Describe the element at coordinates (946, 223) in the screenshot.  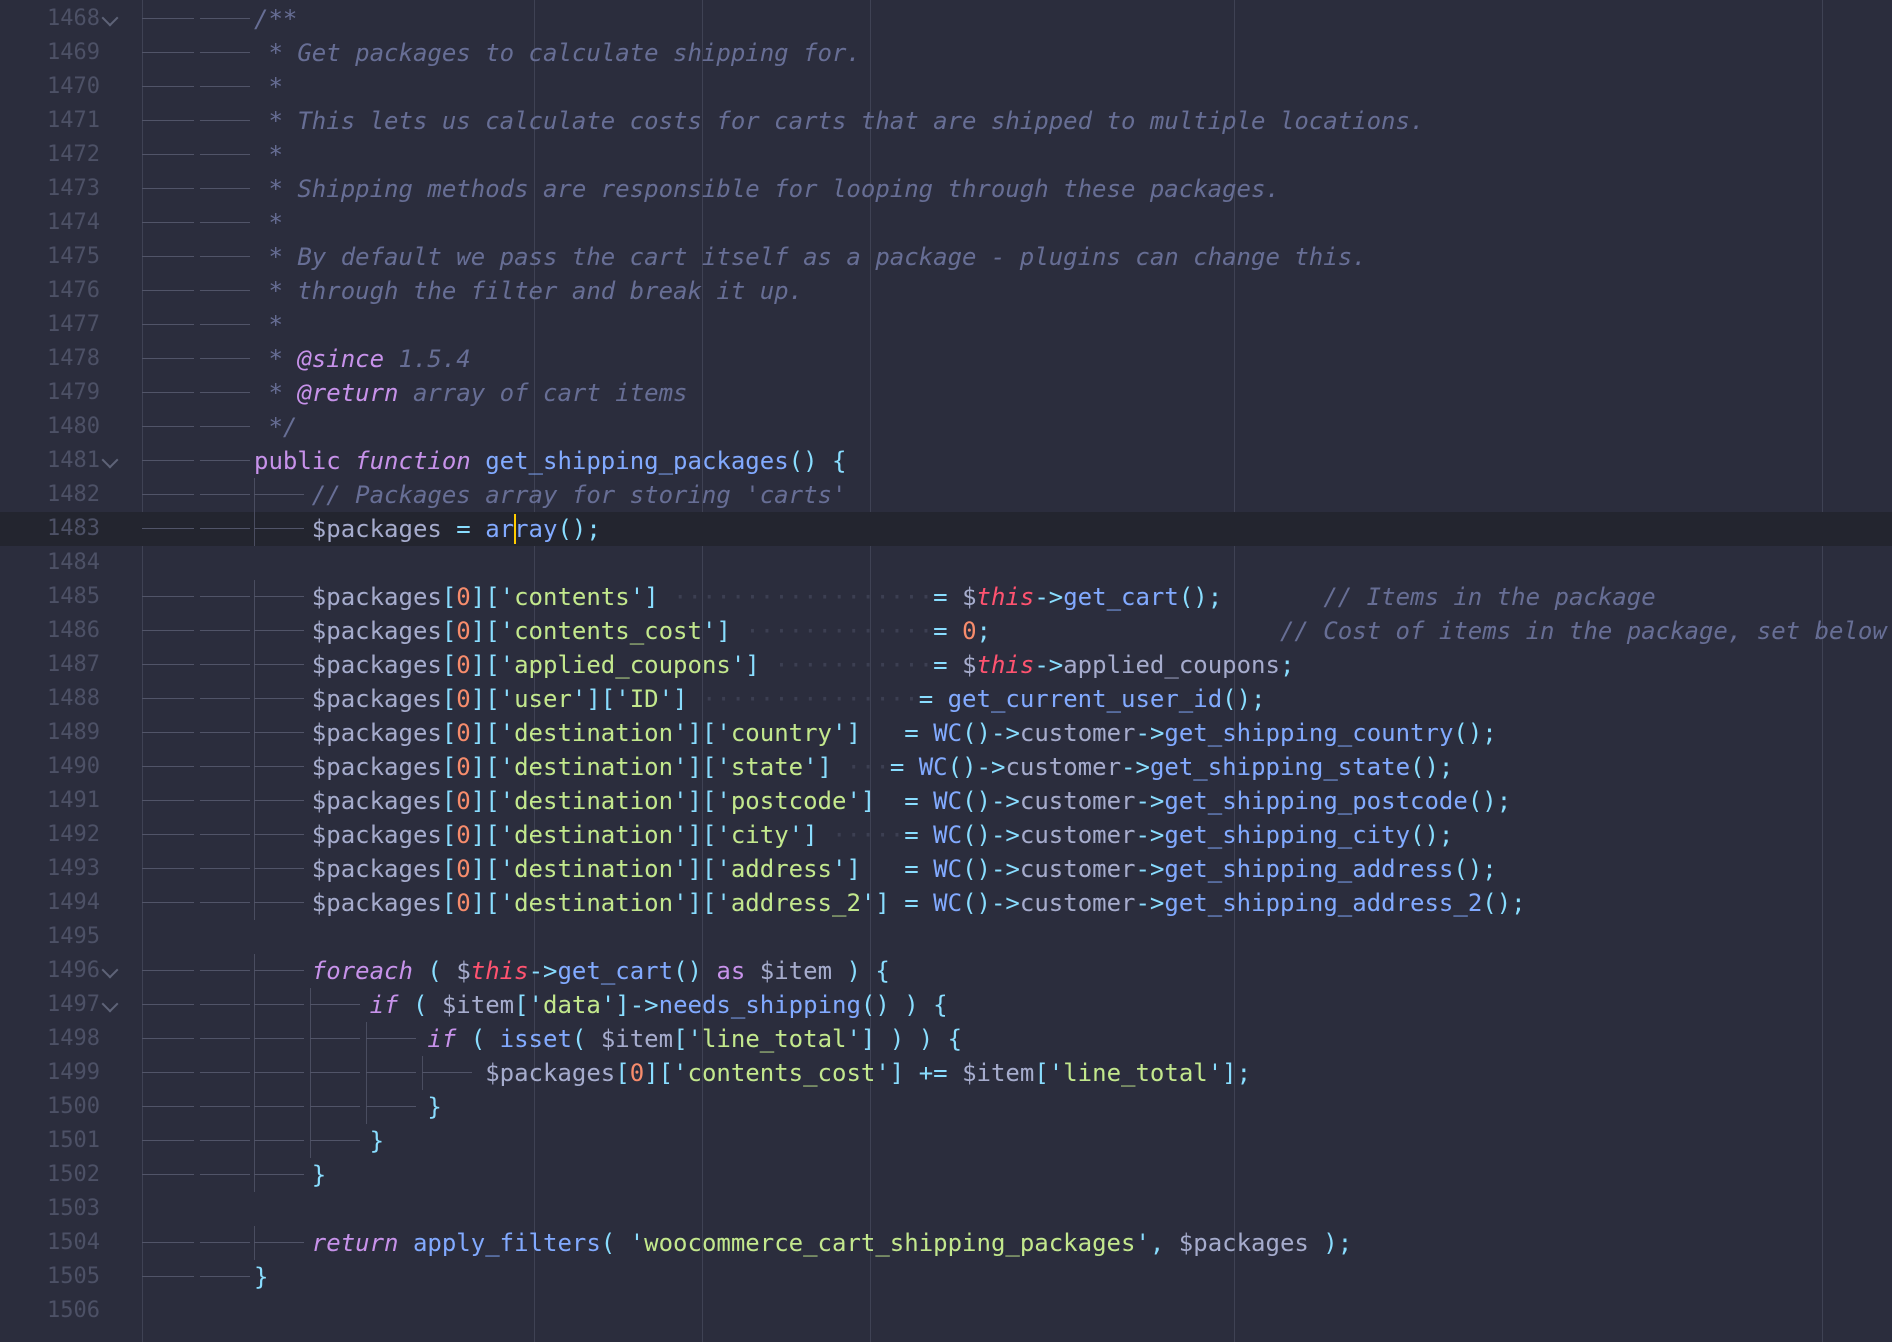
I see `code-line: 1474 *` at that location.